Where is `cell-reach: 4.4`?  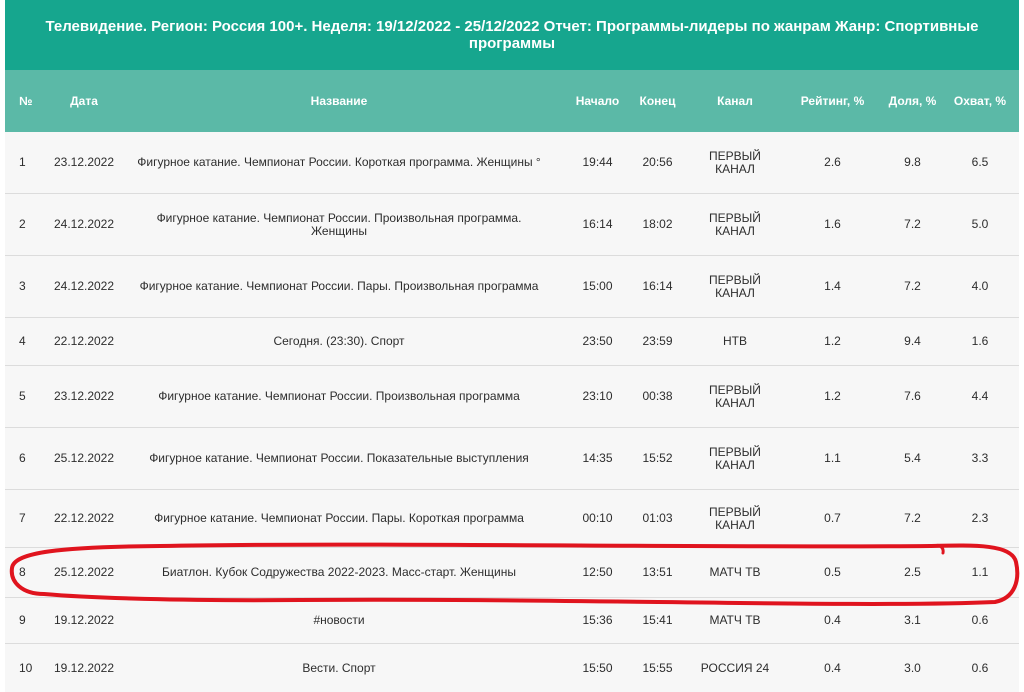 cell-reach: 4.4 is located at coordinates (980, 396).